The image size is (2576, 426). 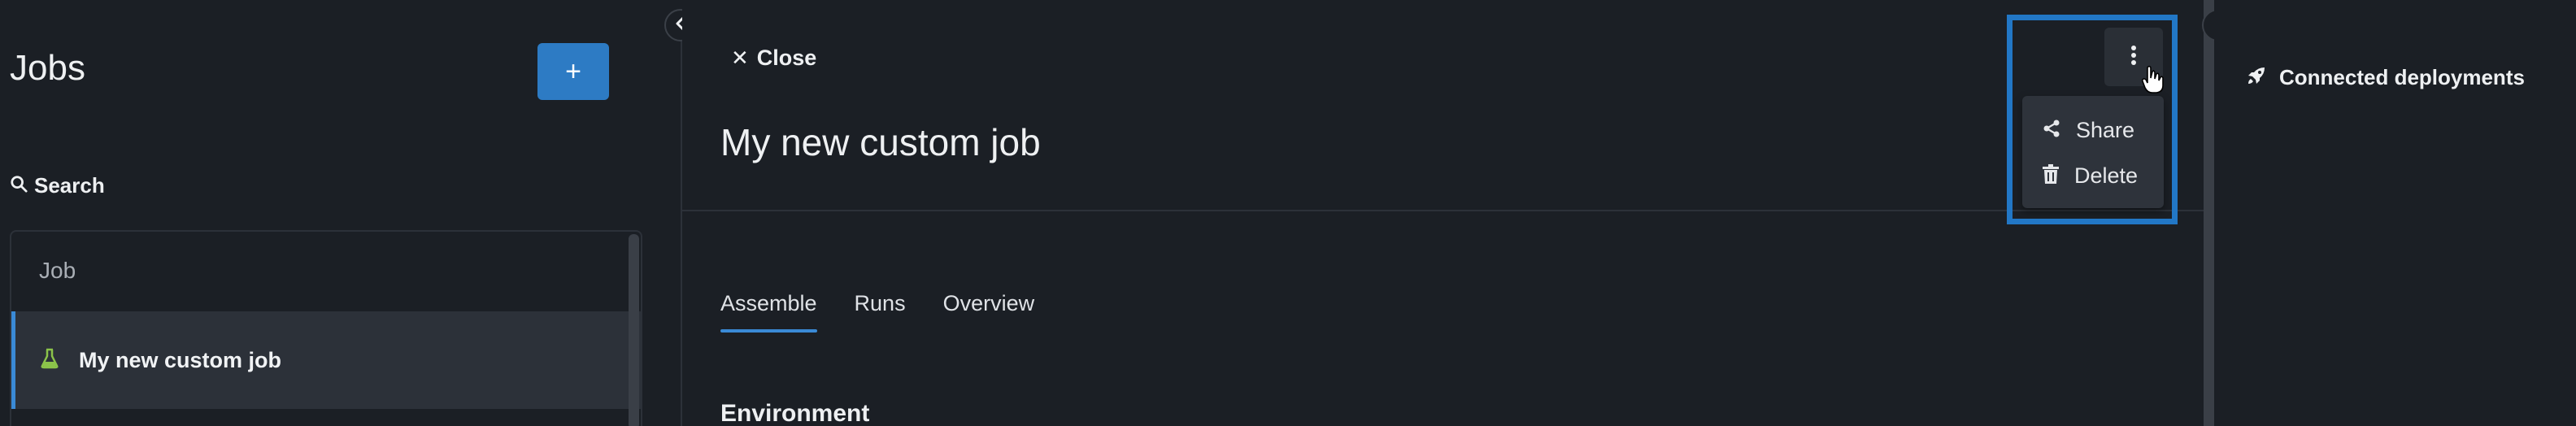 I want to click on tab-assemble: Assemble, so click(x=769, y=312).